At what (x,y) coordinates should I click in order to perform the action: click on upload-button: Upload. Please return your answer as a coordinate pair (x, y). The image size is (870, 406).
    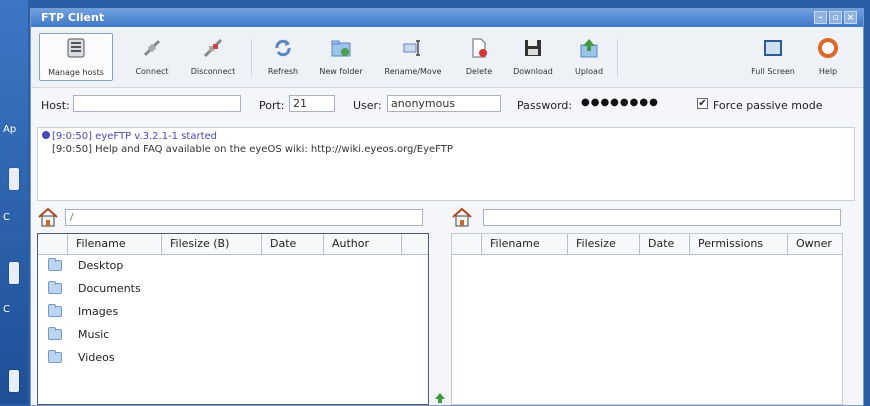
    Looking at the image, I should click on (589, 57).